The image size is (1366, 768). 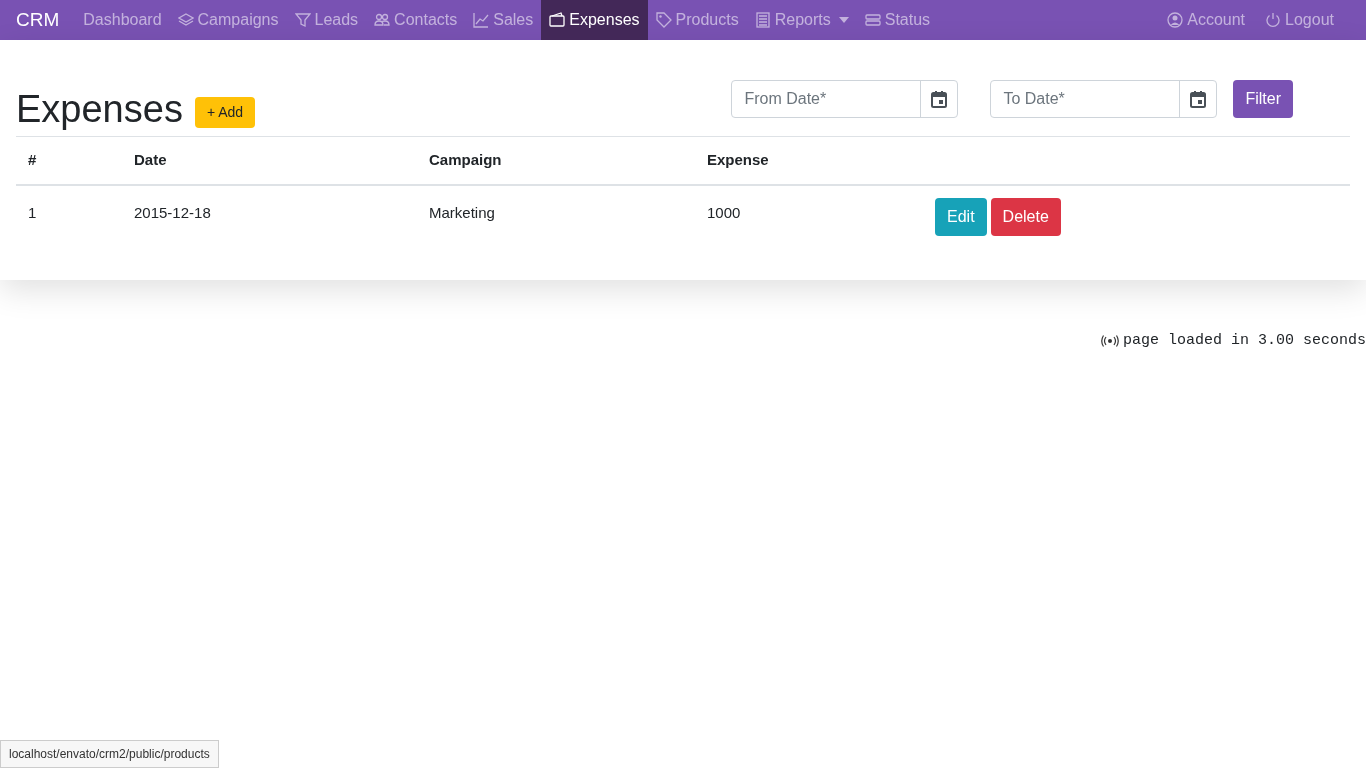 I want to click on nav-link: Reports, so click(x=801, y=20).